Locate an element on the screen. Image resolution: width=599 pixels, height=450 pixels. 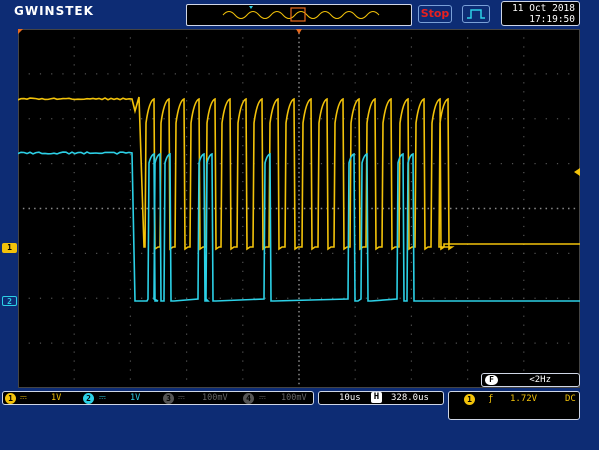
trigger-source: 1 is located at coordinates (469, 399).